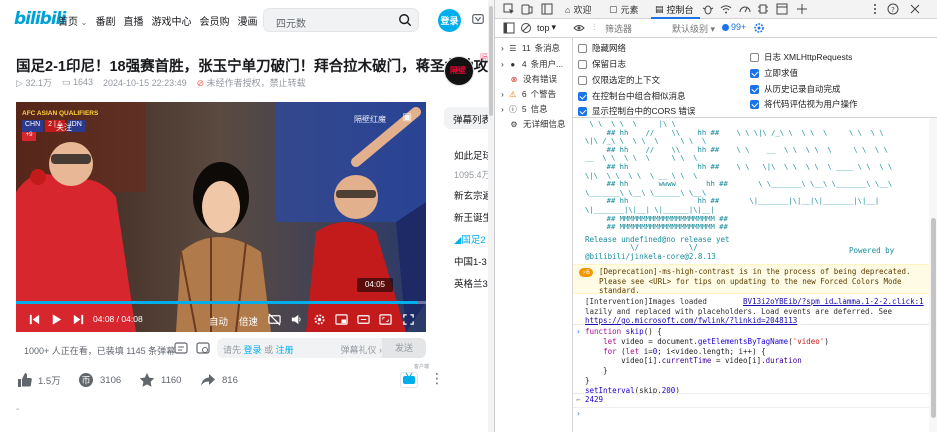  What do you see at coordinates (524, 109) in the screenshot?
I see `sidebar-item-info: › ⓘ 5 信息` at bounding box center [524, 109].